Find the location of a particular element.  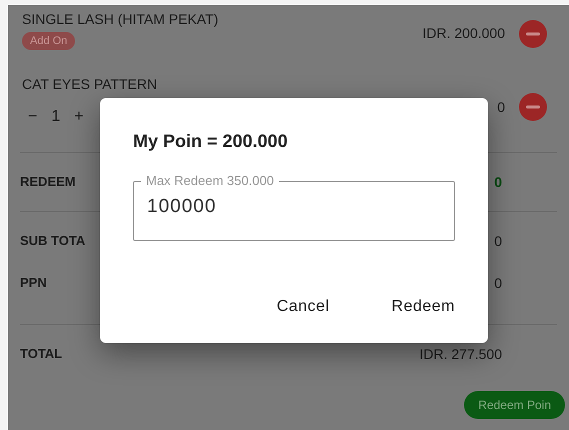

quantity: 1 is located at coordinates (55, 117).